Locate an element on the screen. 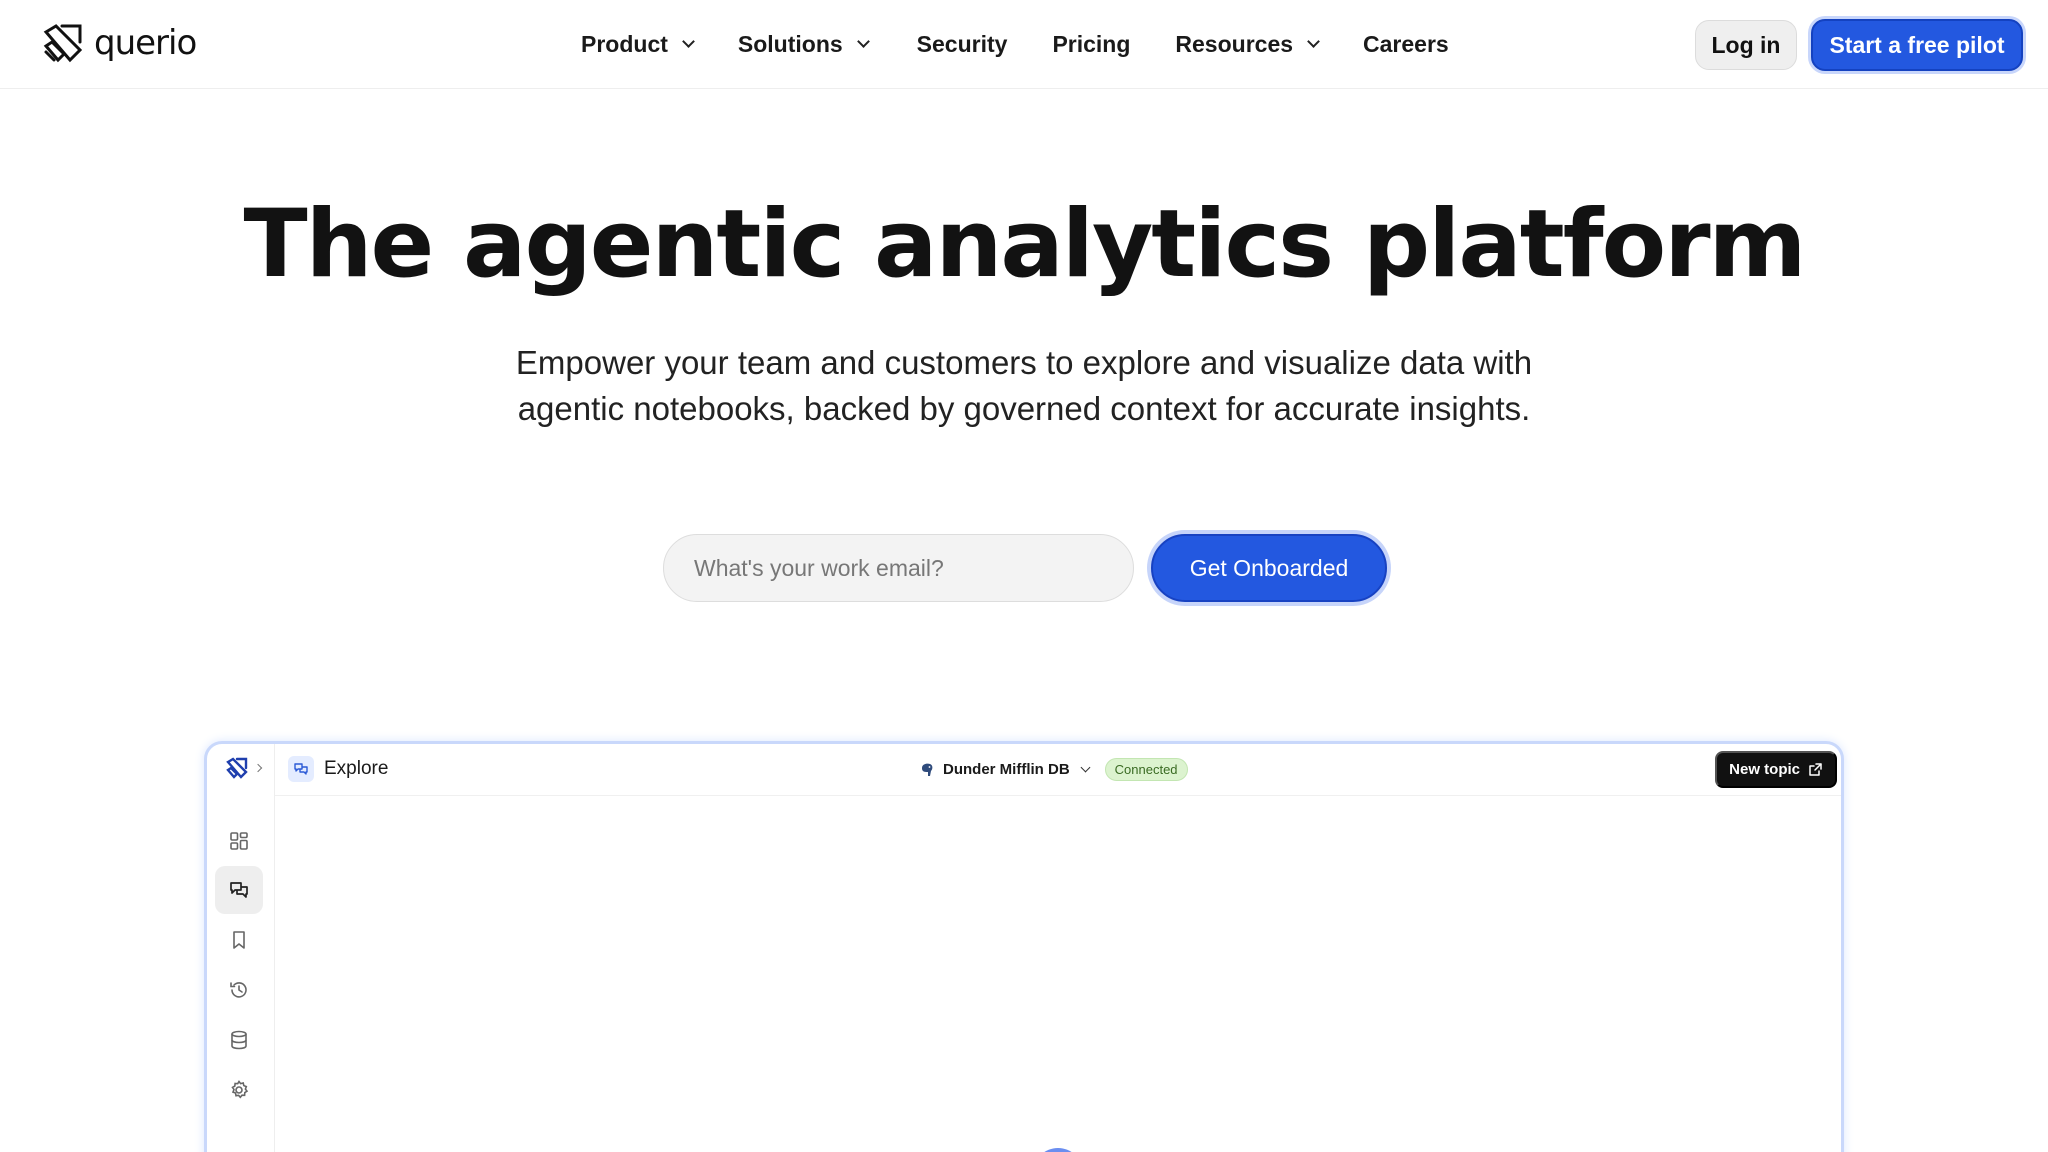 The width and height of the screenshot is (2048, 1152). sidebar-dashboard is located at coordinates (239, 841).